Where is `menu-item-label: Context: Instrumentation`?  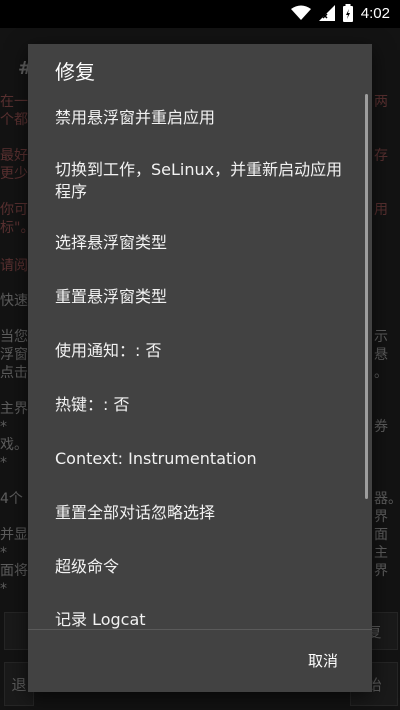
menu-item-label: Context: Instrumentation is located at coordinates (156, 458).